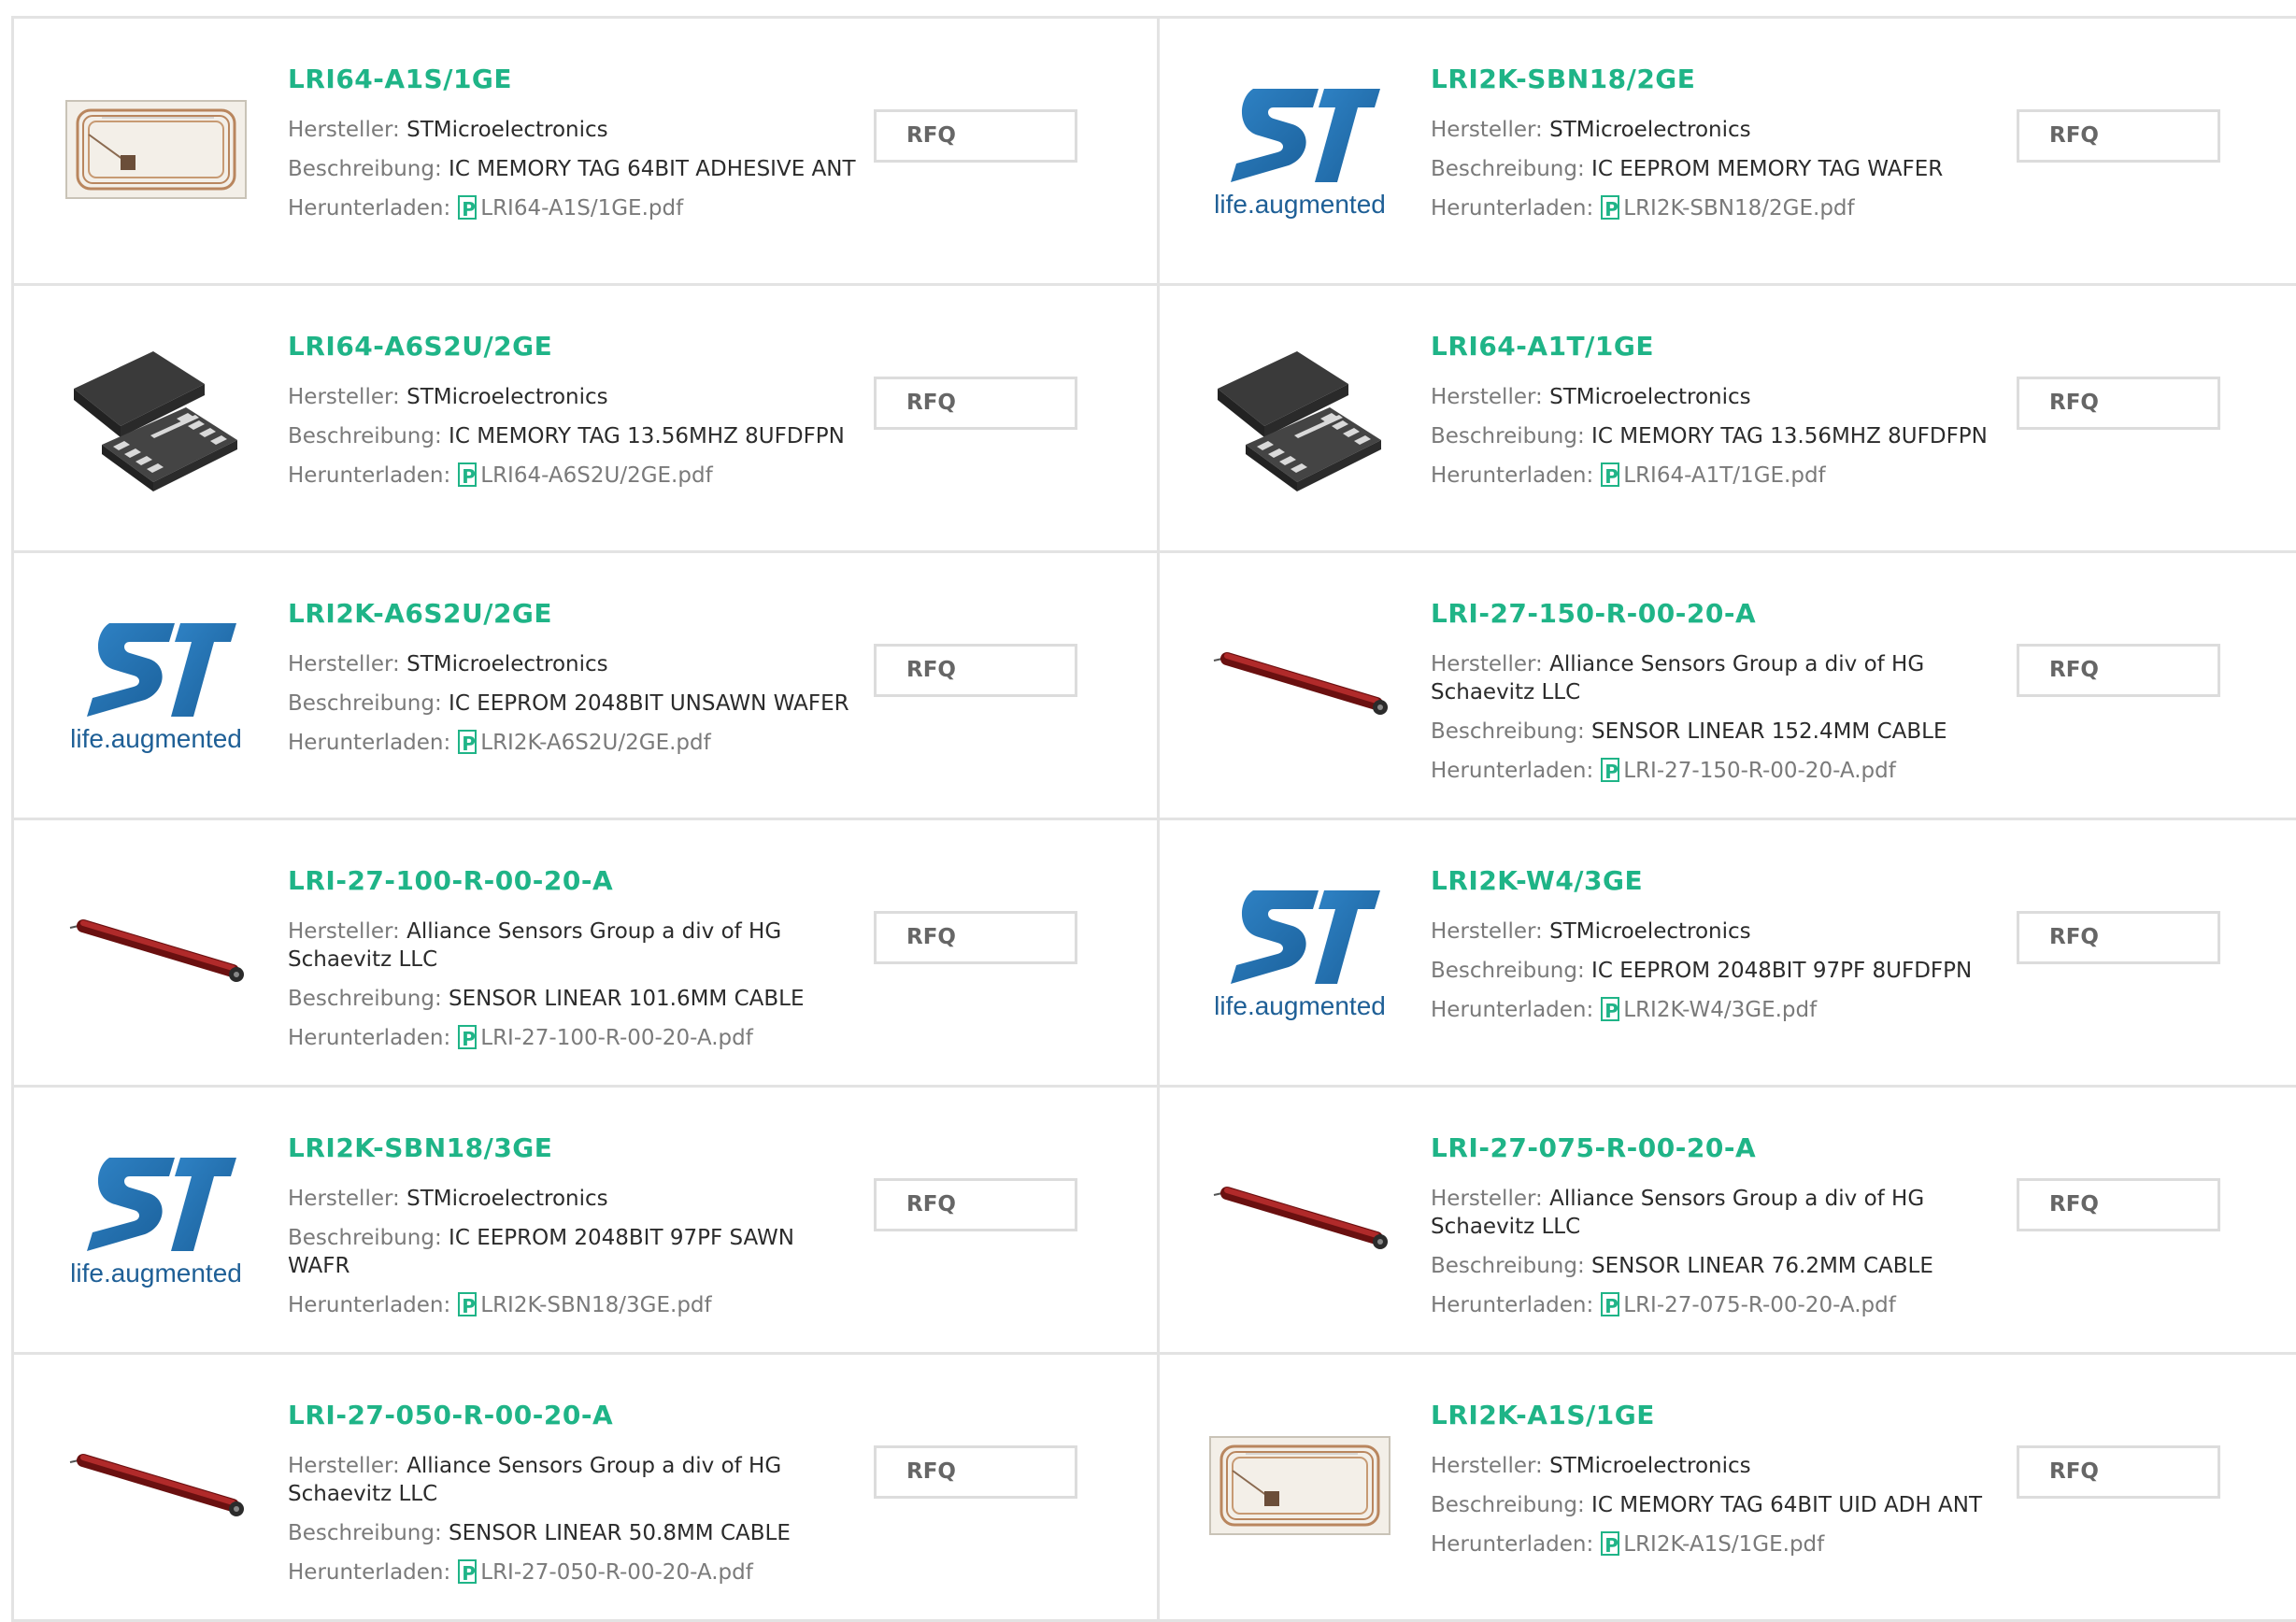 This screenshot has width=2296, height=1622. What do you see at coordinates (572, 1148) in the screenshot?
I see `part-number-link: LRI2K-SBN18/3GE` at bounding box center [572, 1148].